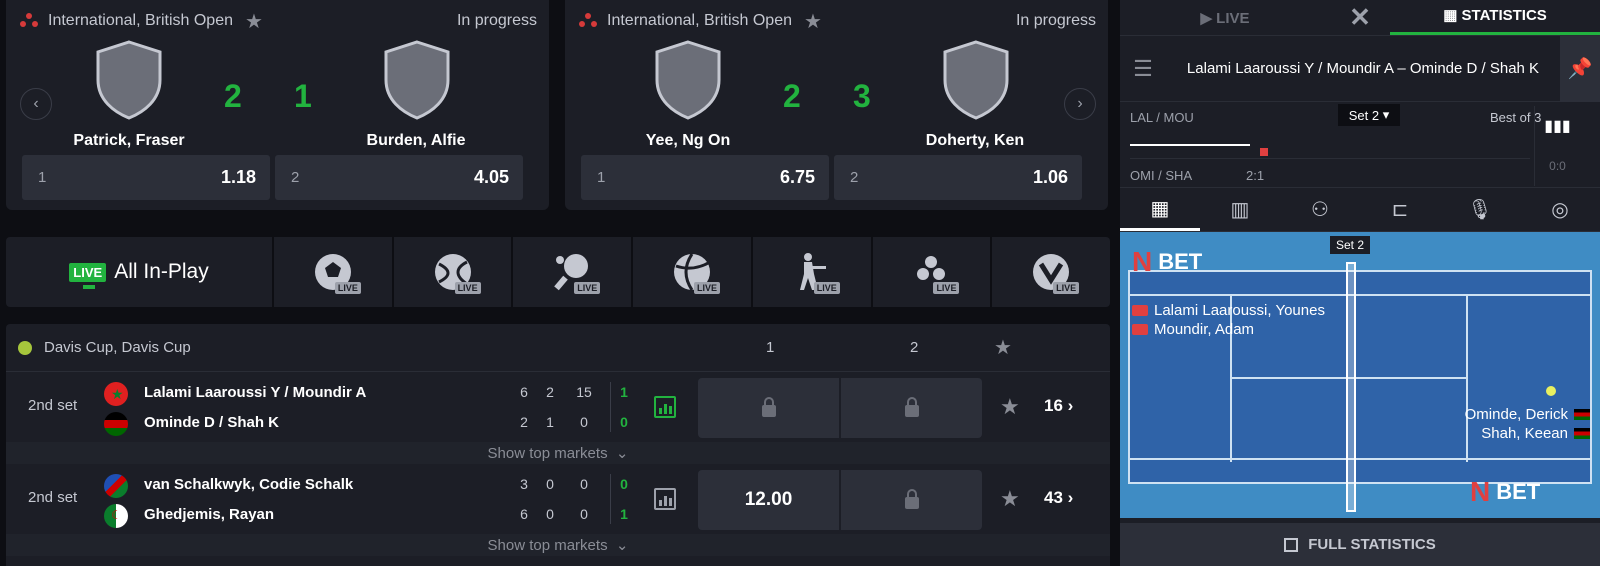 Image resolution: width=1600 pixels, height=566 pixels. What do you see at coordinates (53, 405) in the screenshot?
I see `event-period: 2nd set` at bounding box center [53, 405].